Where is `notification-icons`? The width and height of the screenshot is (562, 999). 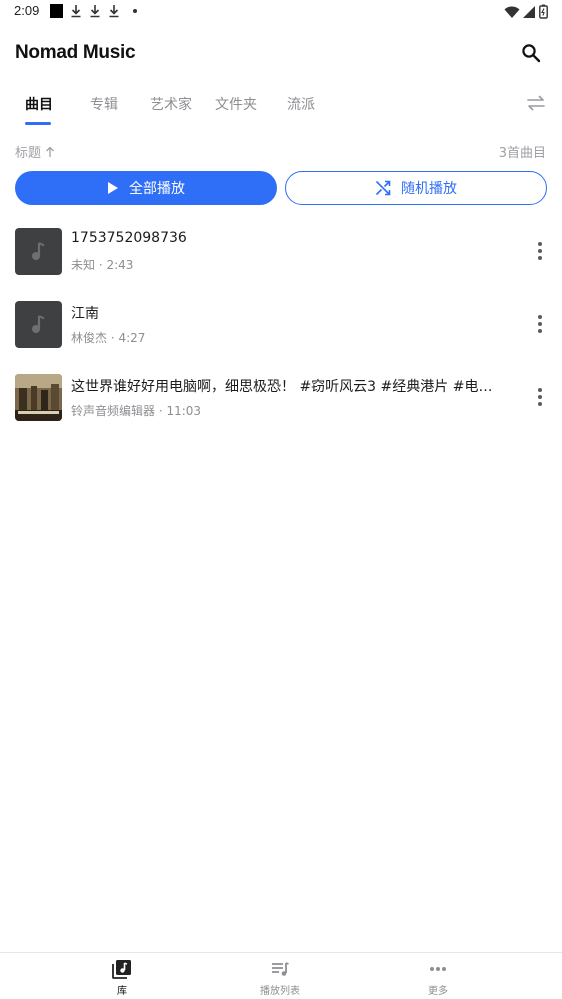
notification-icons is located at coordinates (93, 11).